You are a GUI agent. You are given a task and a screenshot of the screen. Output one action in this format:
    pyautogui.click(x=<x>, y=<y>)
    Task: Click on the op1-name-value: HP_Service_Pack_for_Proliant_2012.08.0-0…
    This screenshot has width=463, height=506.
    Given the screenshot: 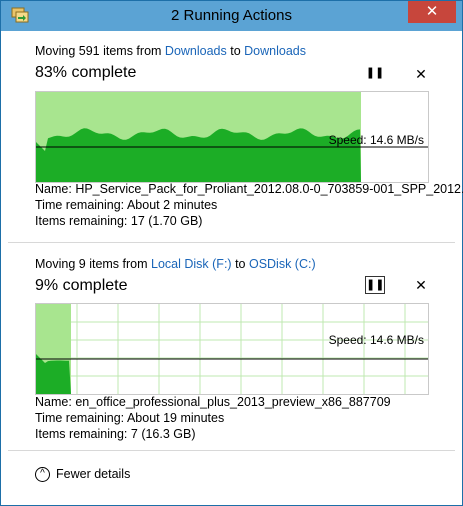 What is the action you would take?
    pyautogui.click(x=269, y=189)
    